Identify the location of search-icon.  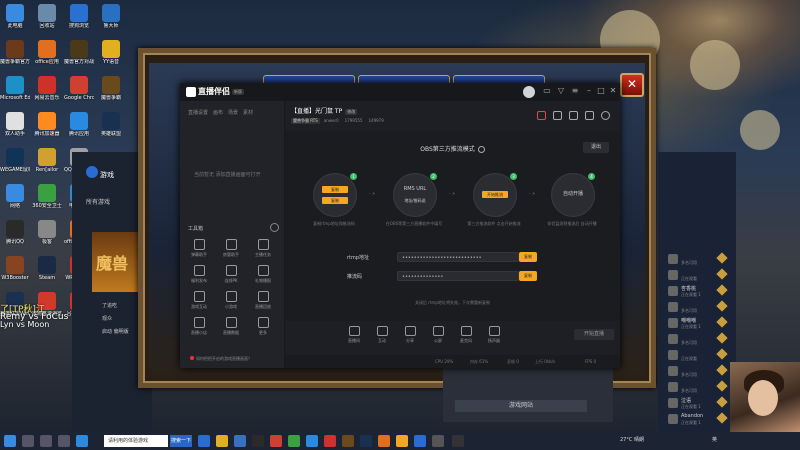
(28, 441).